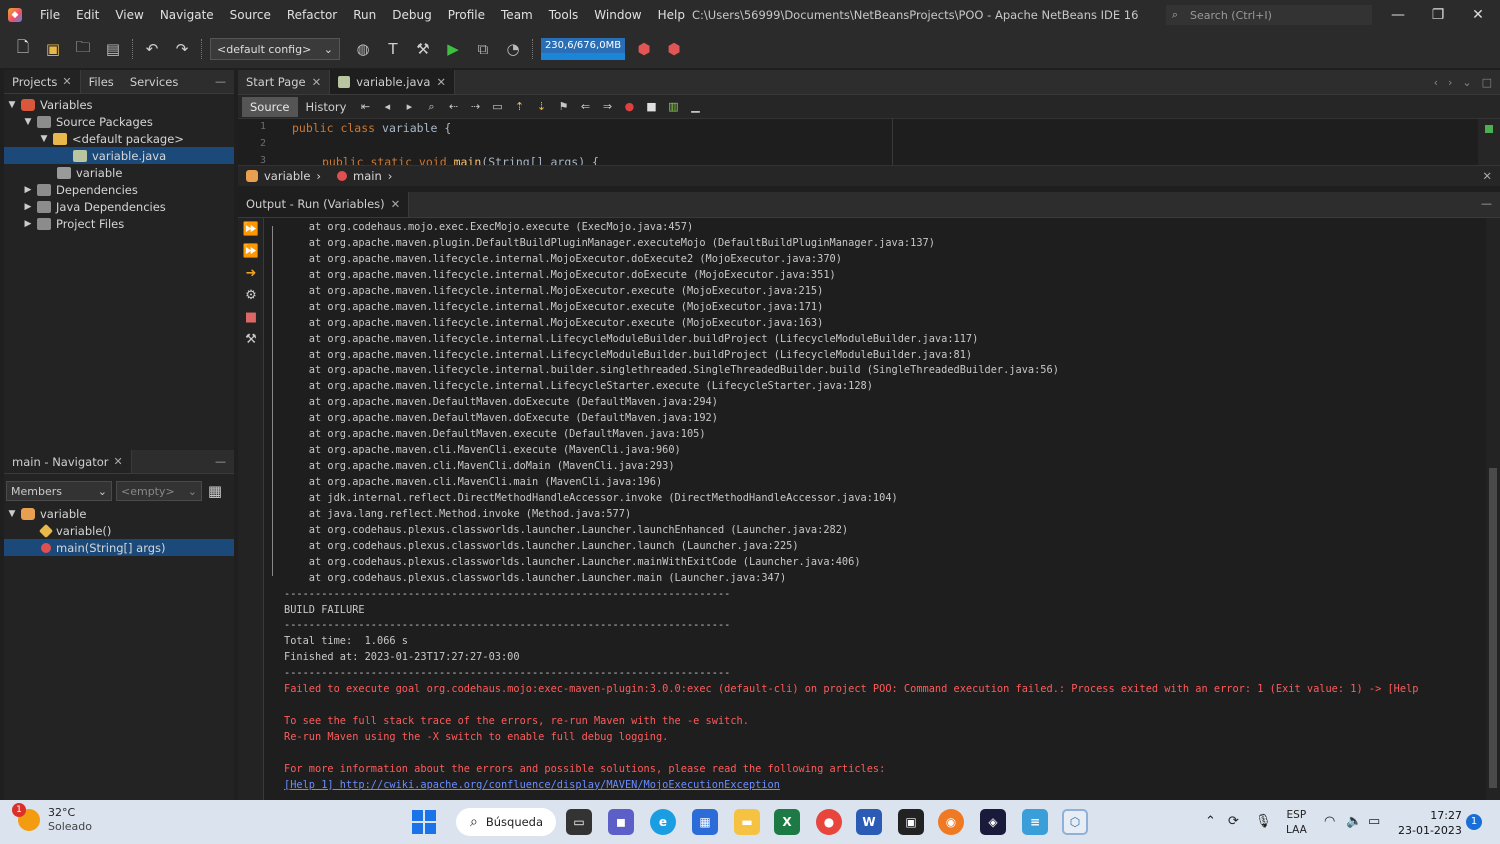  I want to click on open-project-icon: 🗀, so click(83, 49).